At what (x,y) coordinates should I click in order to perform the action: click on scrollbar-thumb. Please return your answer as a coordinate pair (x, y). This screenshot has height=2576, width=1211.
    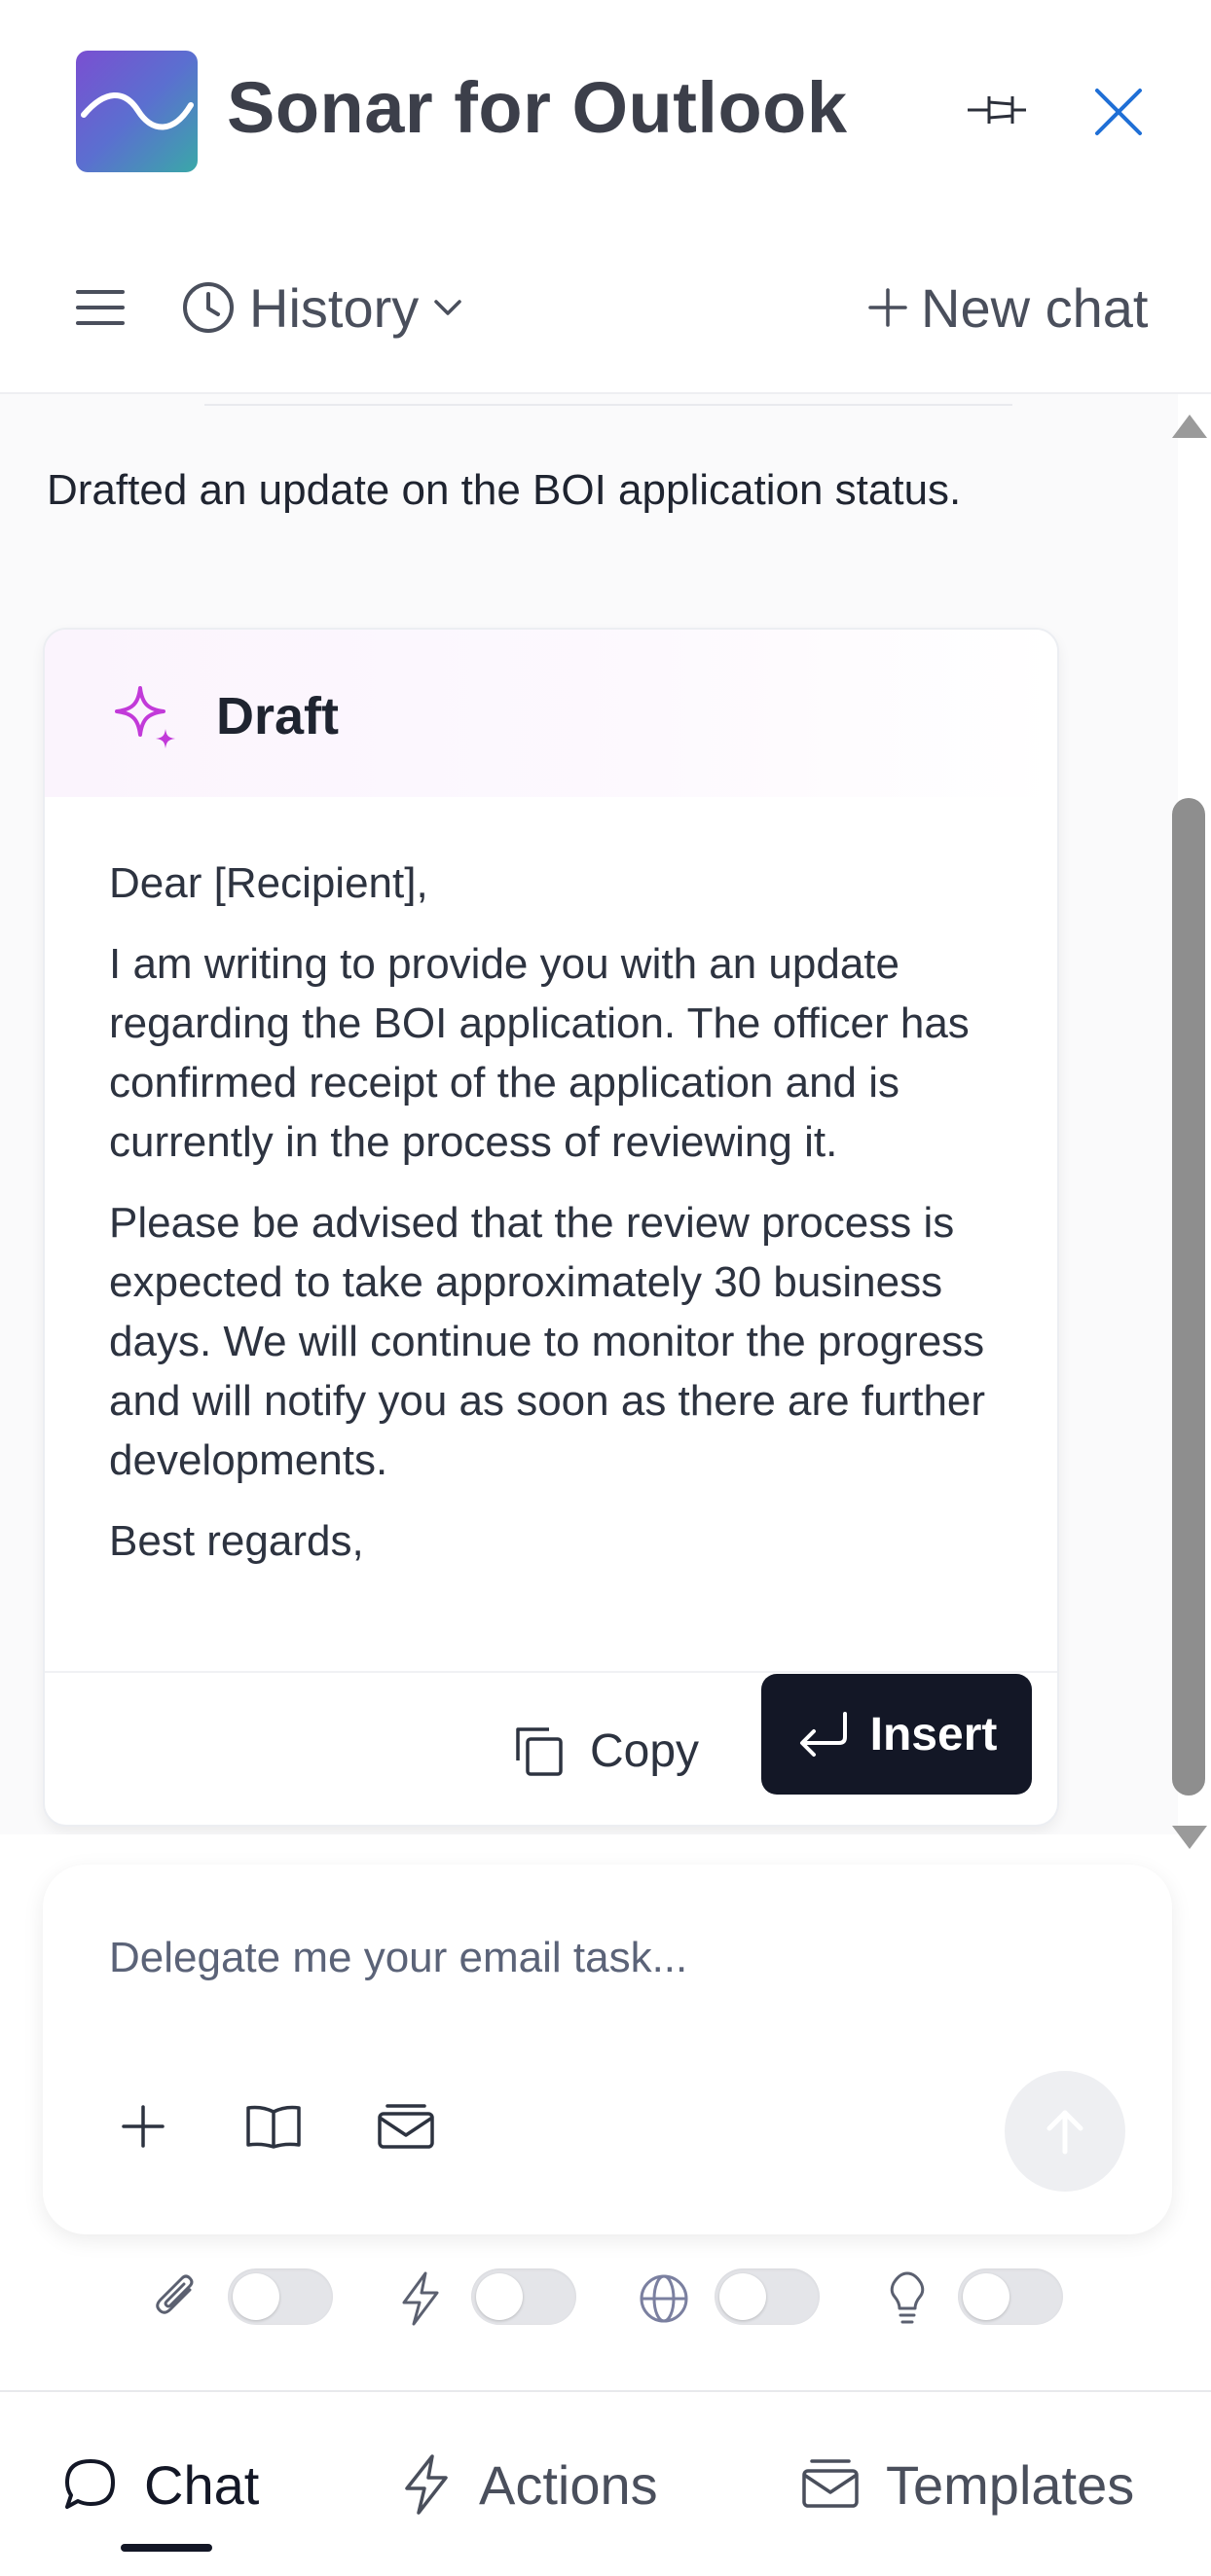
    Looking at the image, I should click on (1188, 1297).